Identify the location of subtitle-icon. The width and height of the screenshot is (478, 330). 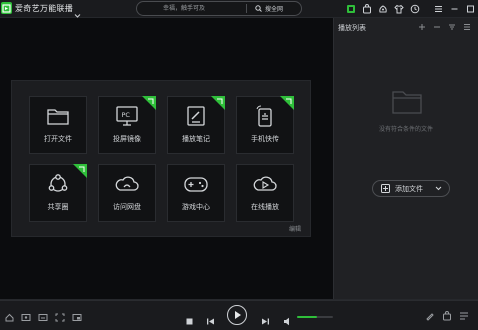
(43, 317).